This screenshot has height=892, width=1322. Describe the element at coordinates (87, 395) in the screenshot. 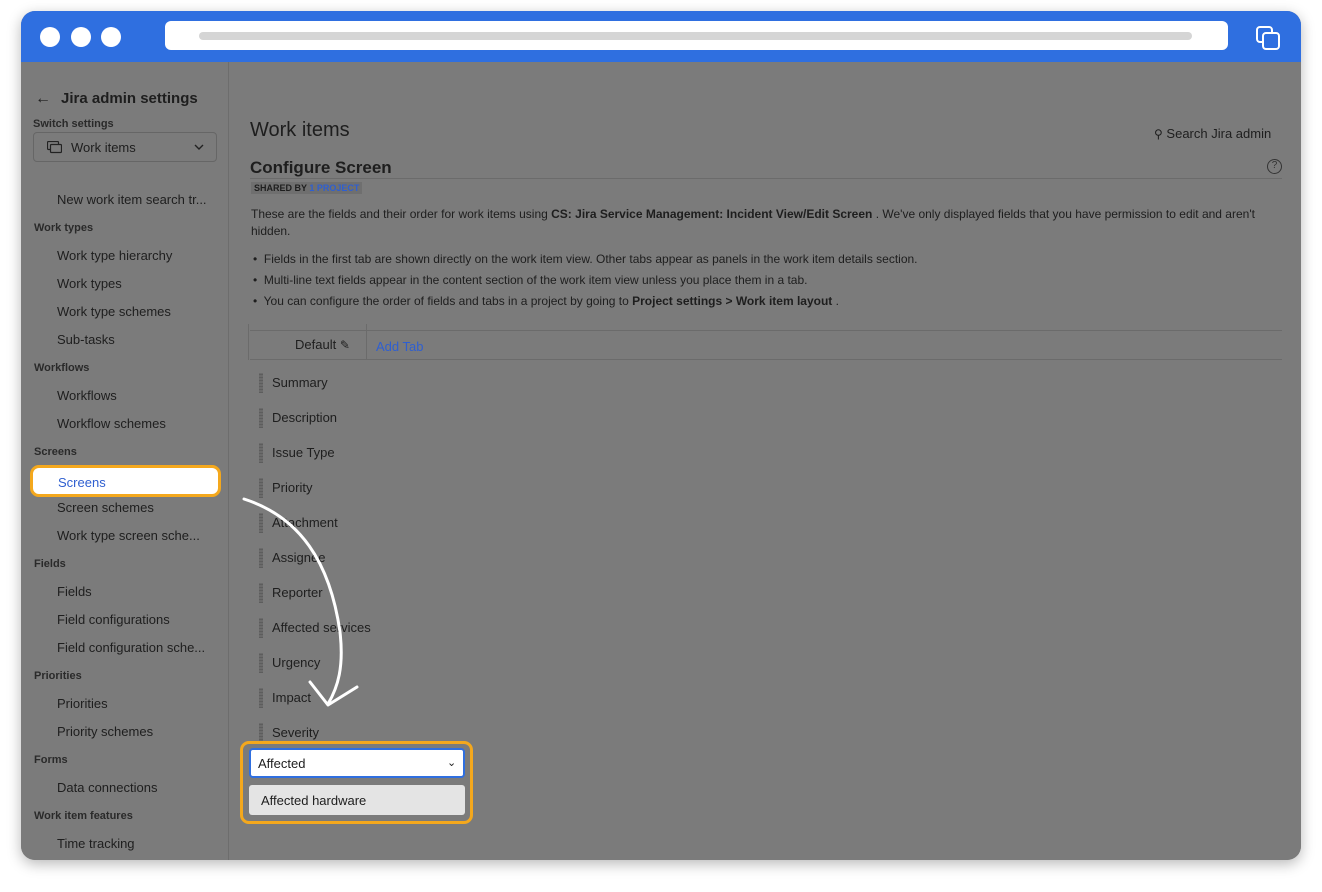

I see `sidebar-item: Workflows` at that location.